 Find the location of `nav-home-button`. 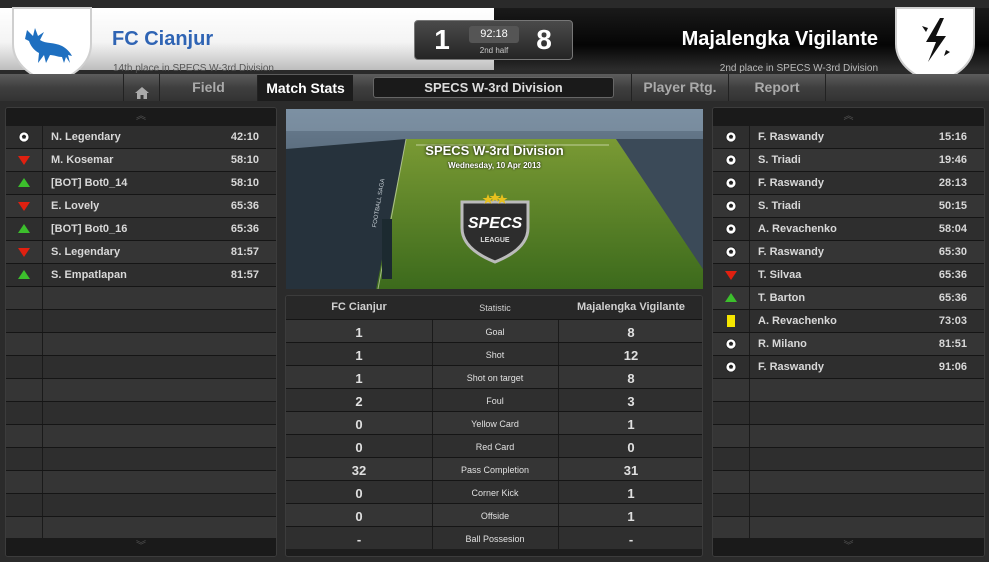

nav-home-button is located at coordinates (141, 87).